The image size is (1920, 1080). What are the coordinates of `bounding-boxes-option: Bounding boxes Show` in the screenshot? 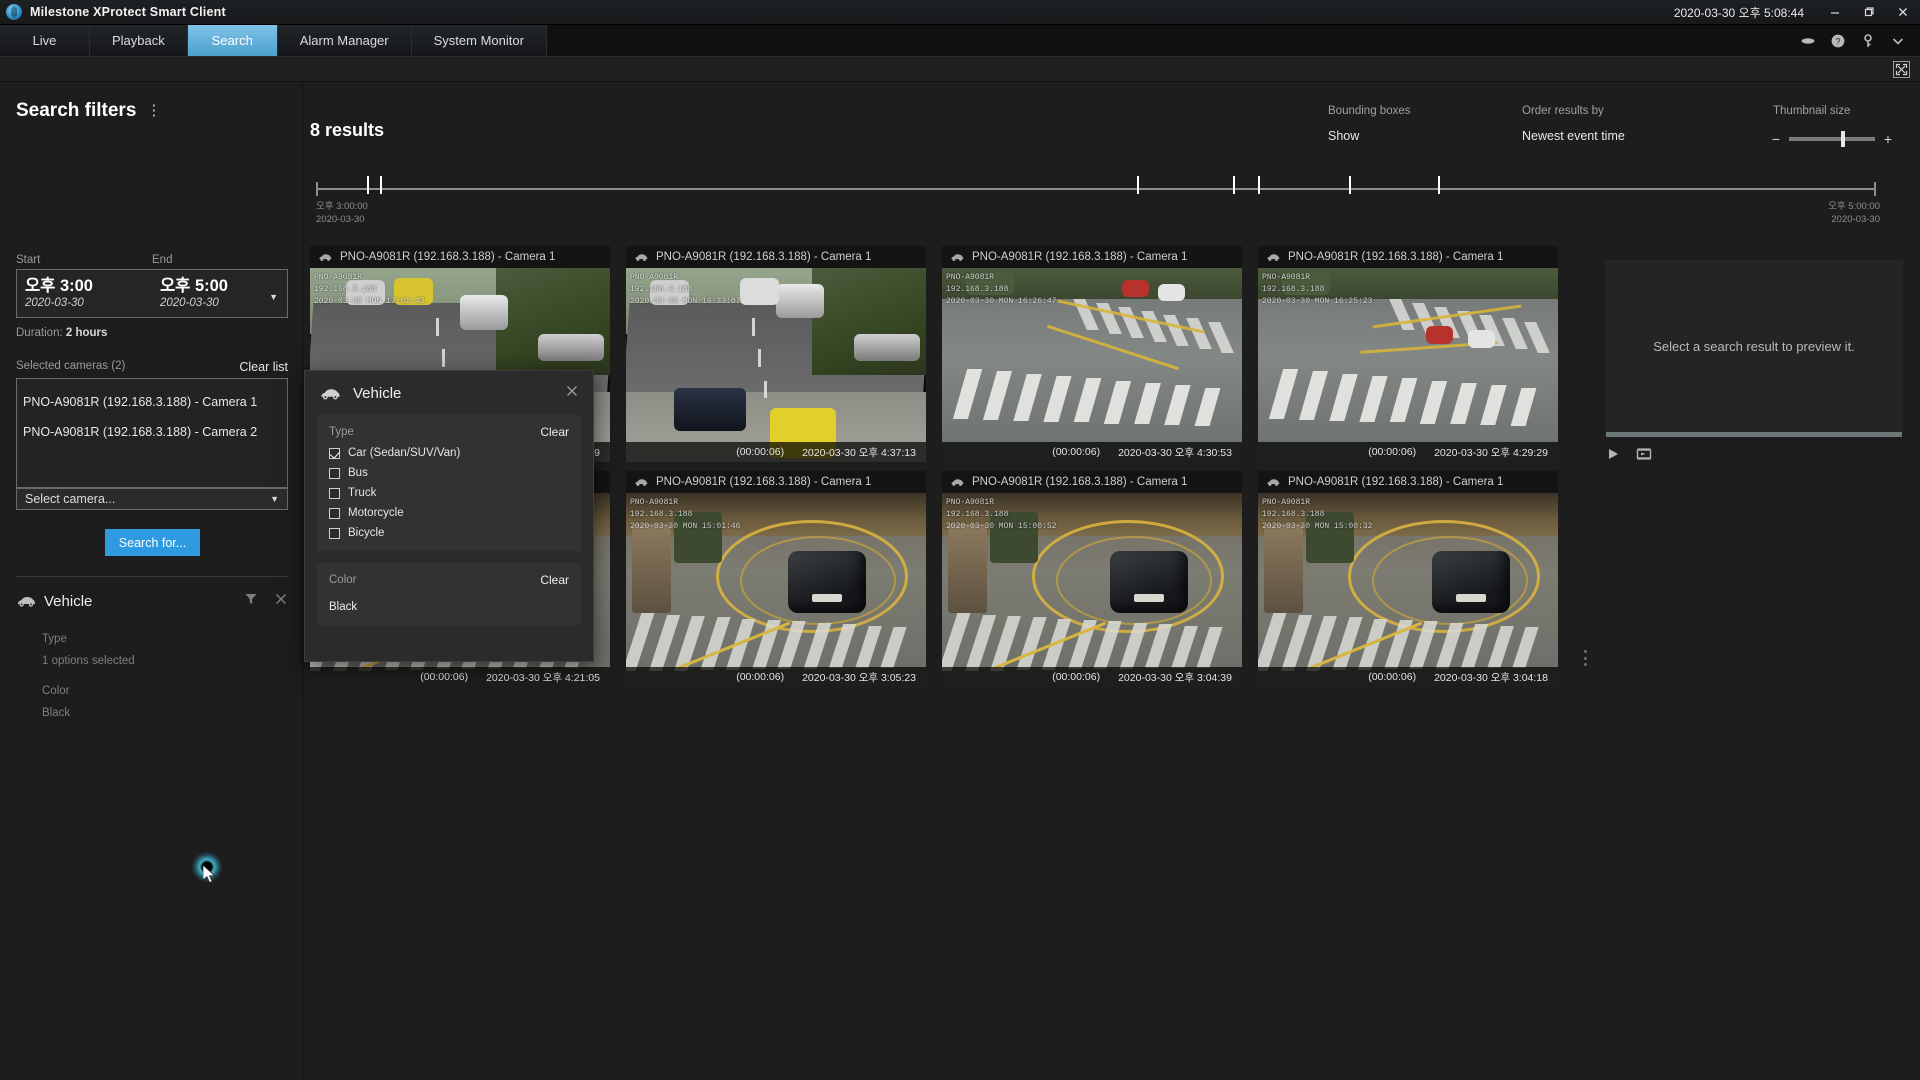 It's located at (1369, 124).